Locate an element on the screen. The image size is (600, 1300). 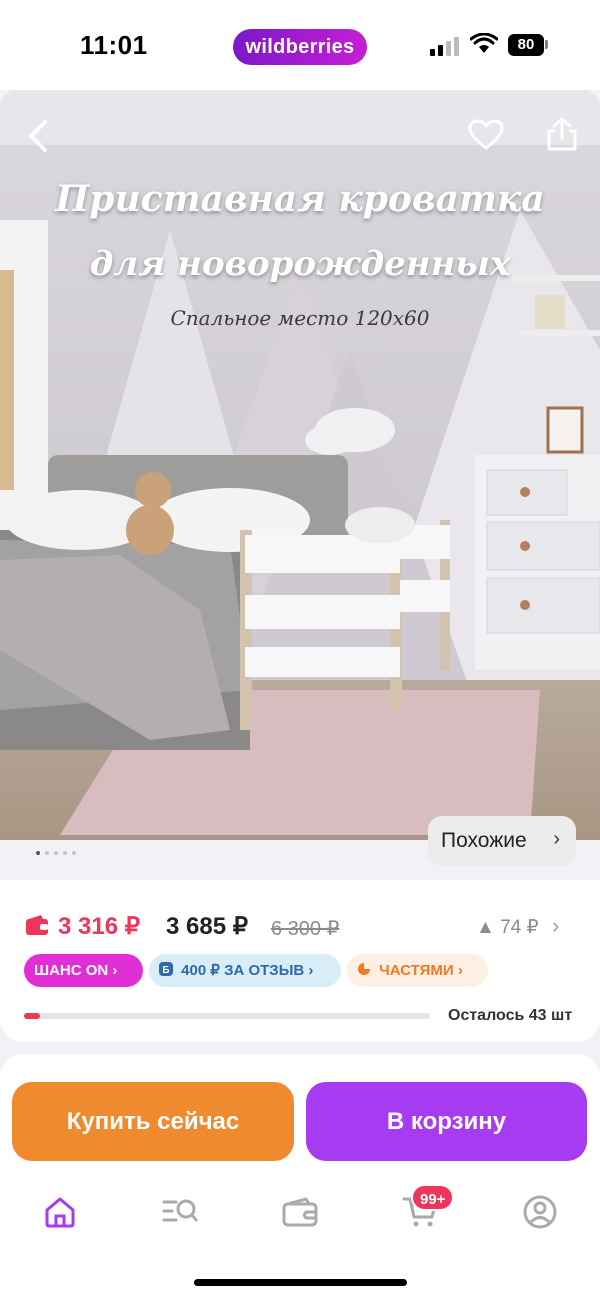
profile-icon is located at coordinates (540, 1212).